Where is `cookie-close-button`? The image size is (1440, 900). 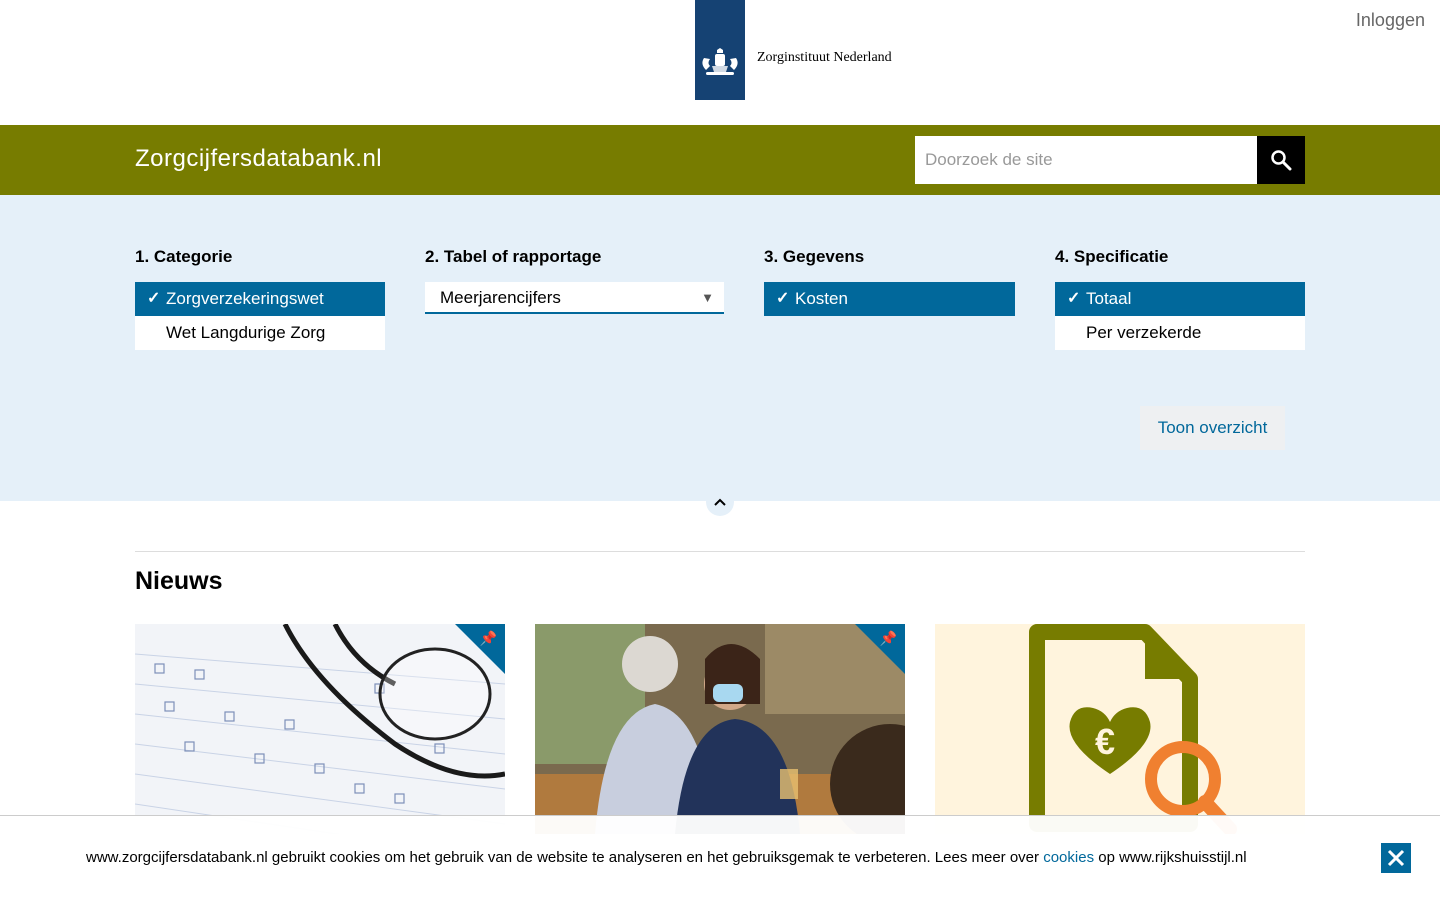
cookie-close-button is located at coordinates (1396, 858).